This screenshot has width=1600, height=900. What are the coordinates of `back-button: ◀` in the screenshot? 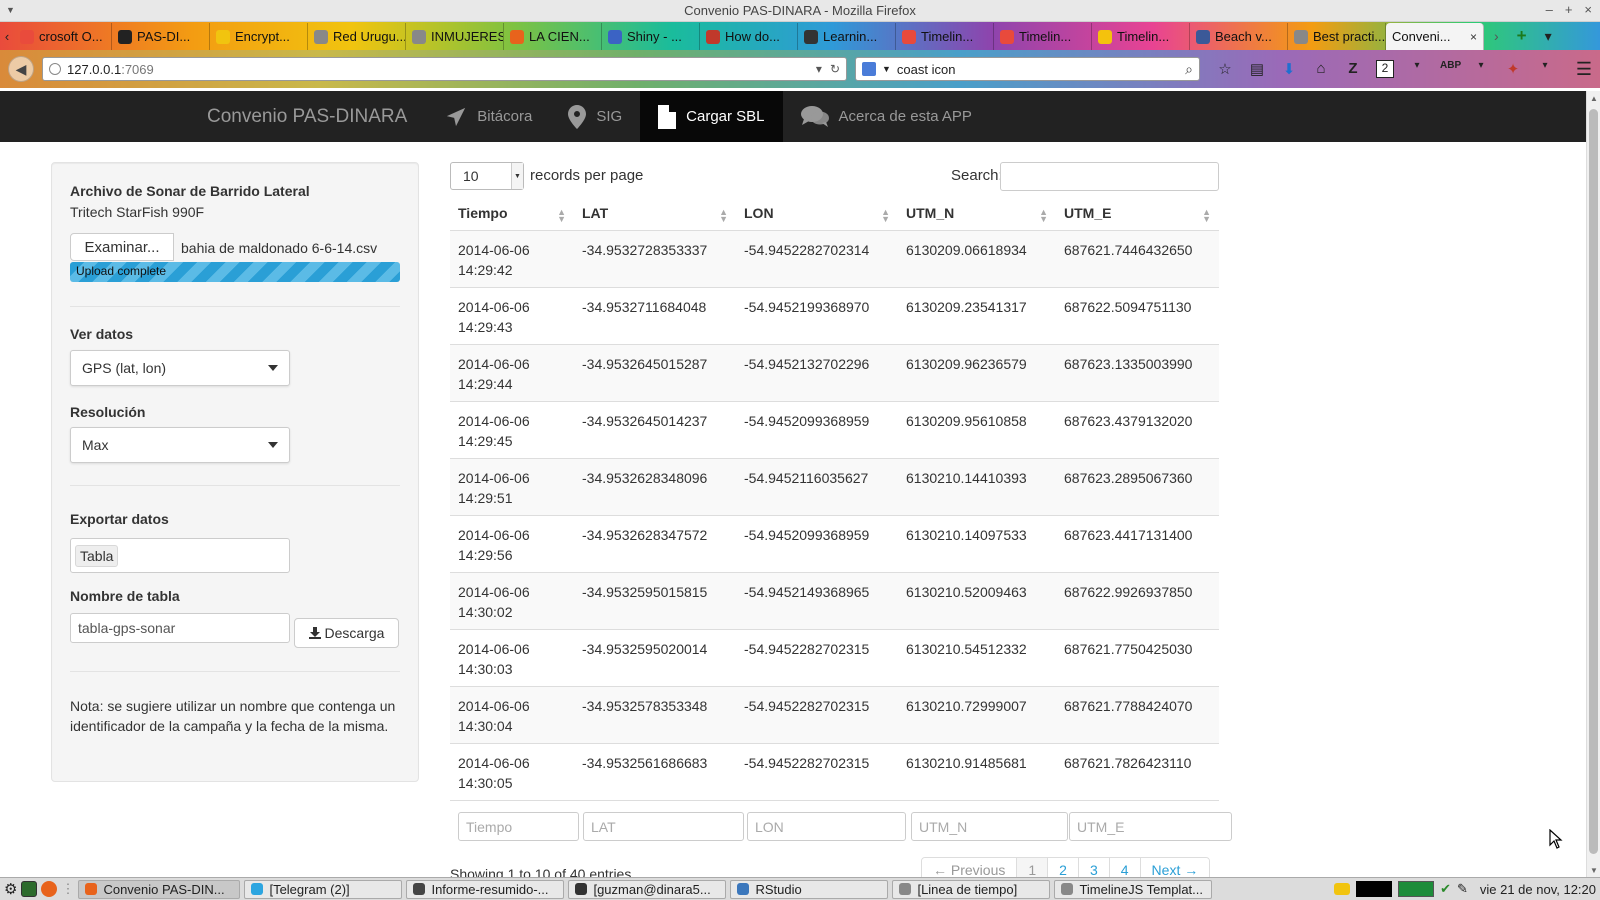 It's located at (21, 69).